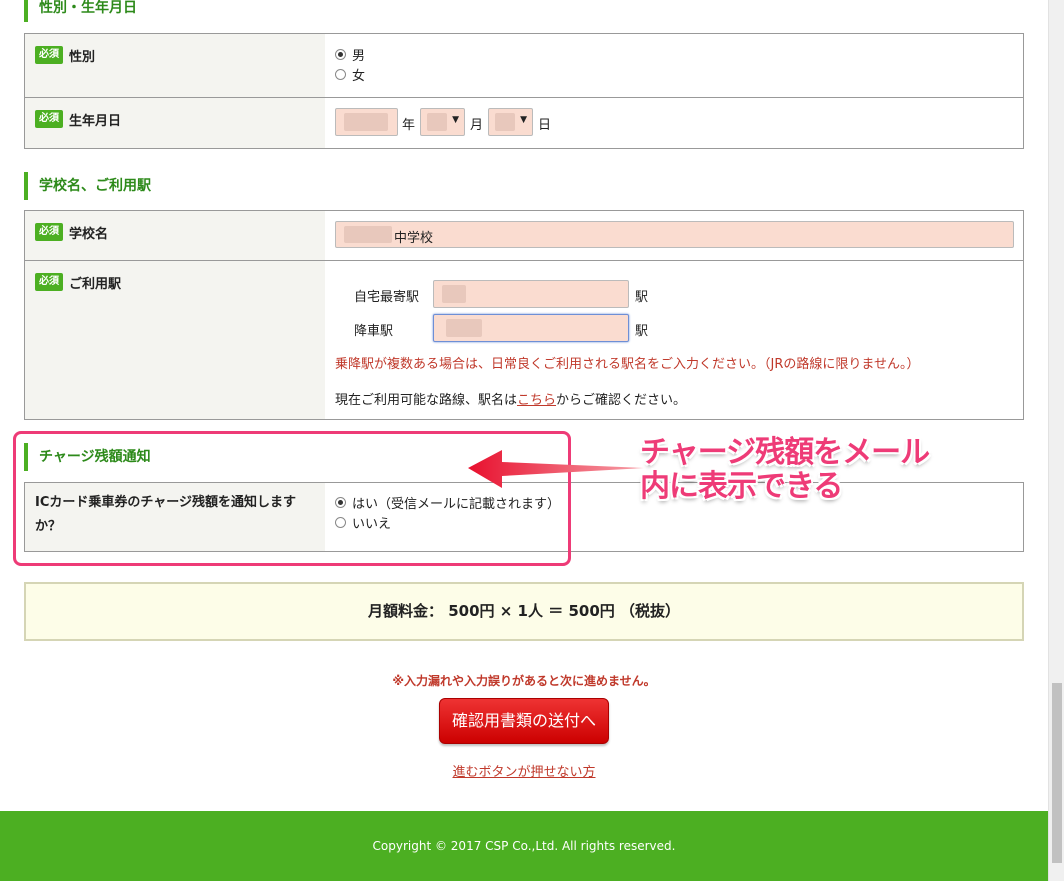  I want to click on station-list-link: こちら, so click(536, 400).